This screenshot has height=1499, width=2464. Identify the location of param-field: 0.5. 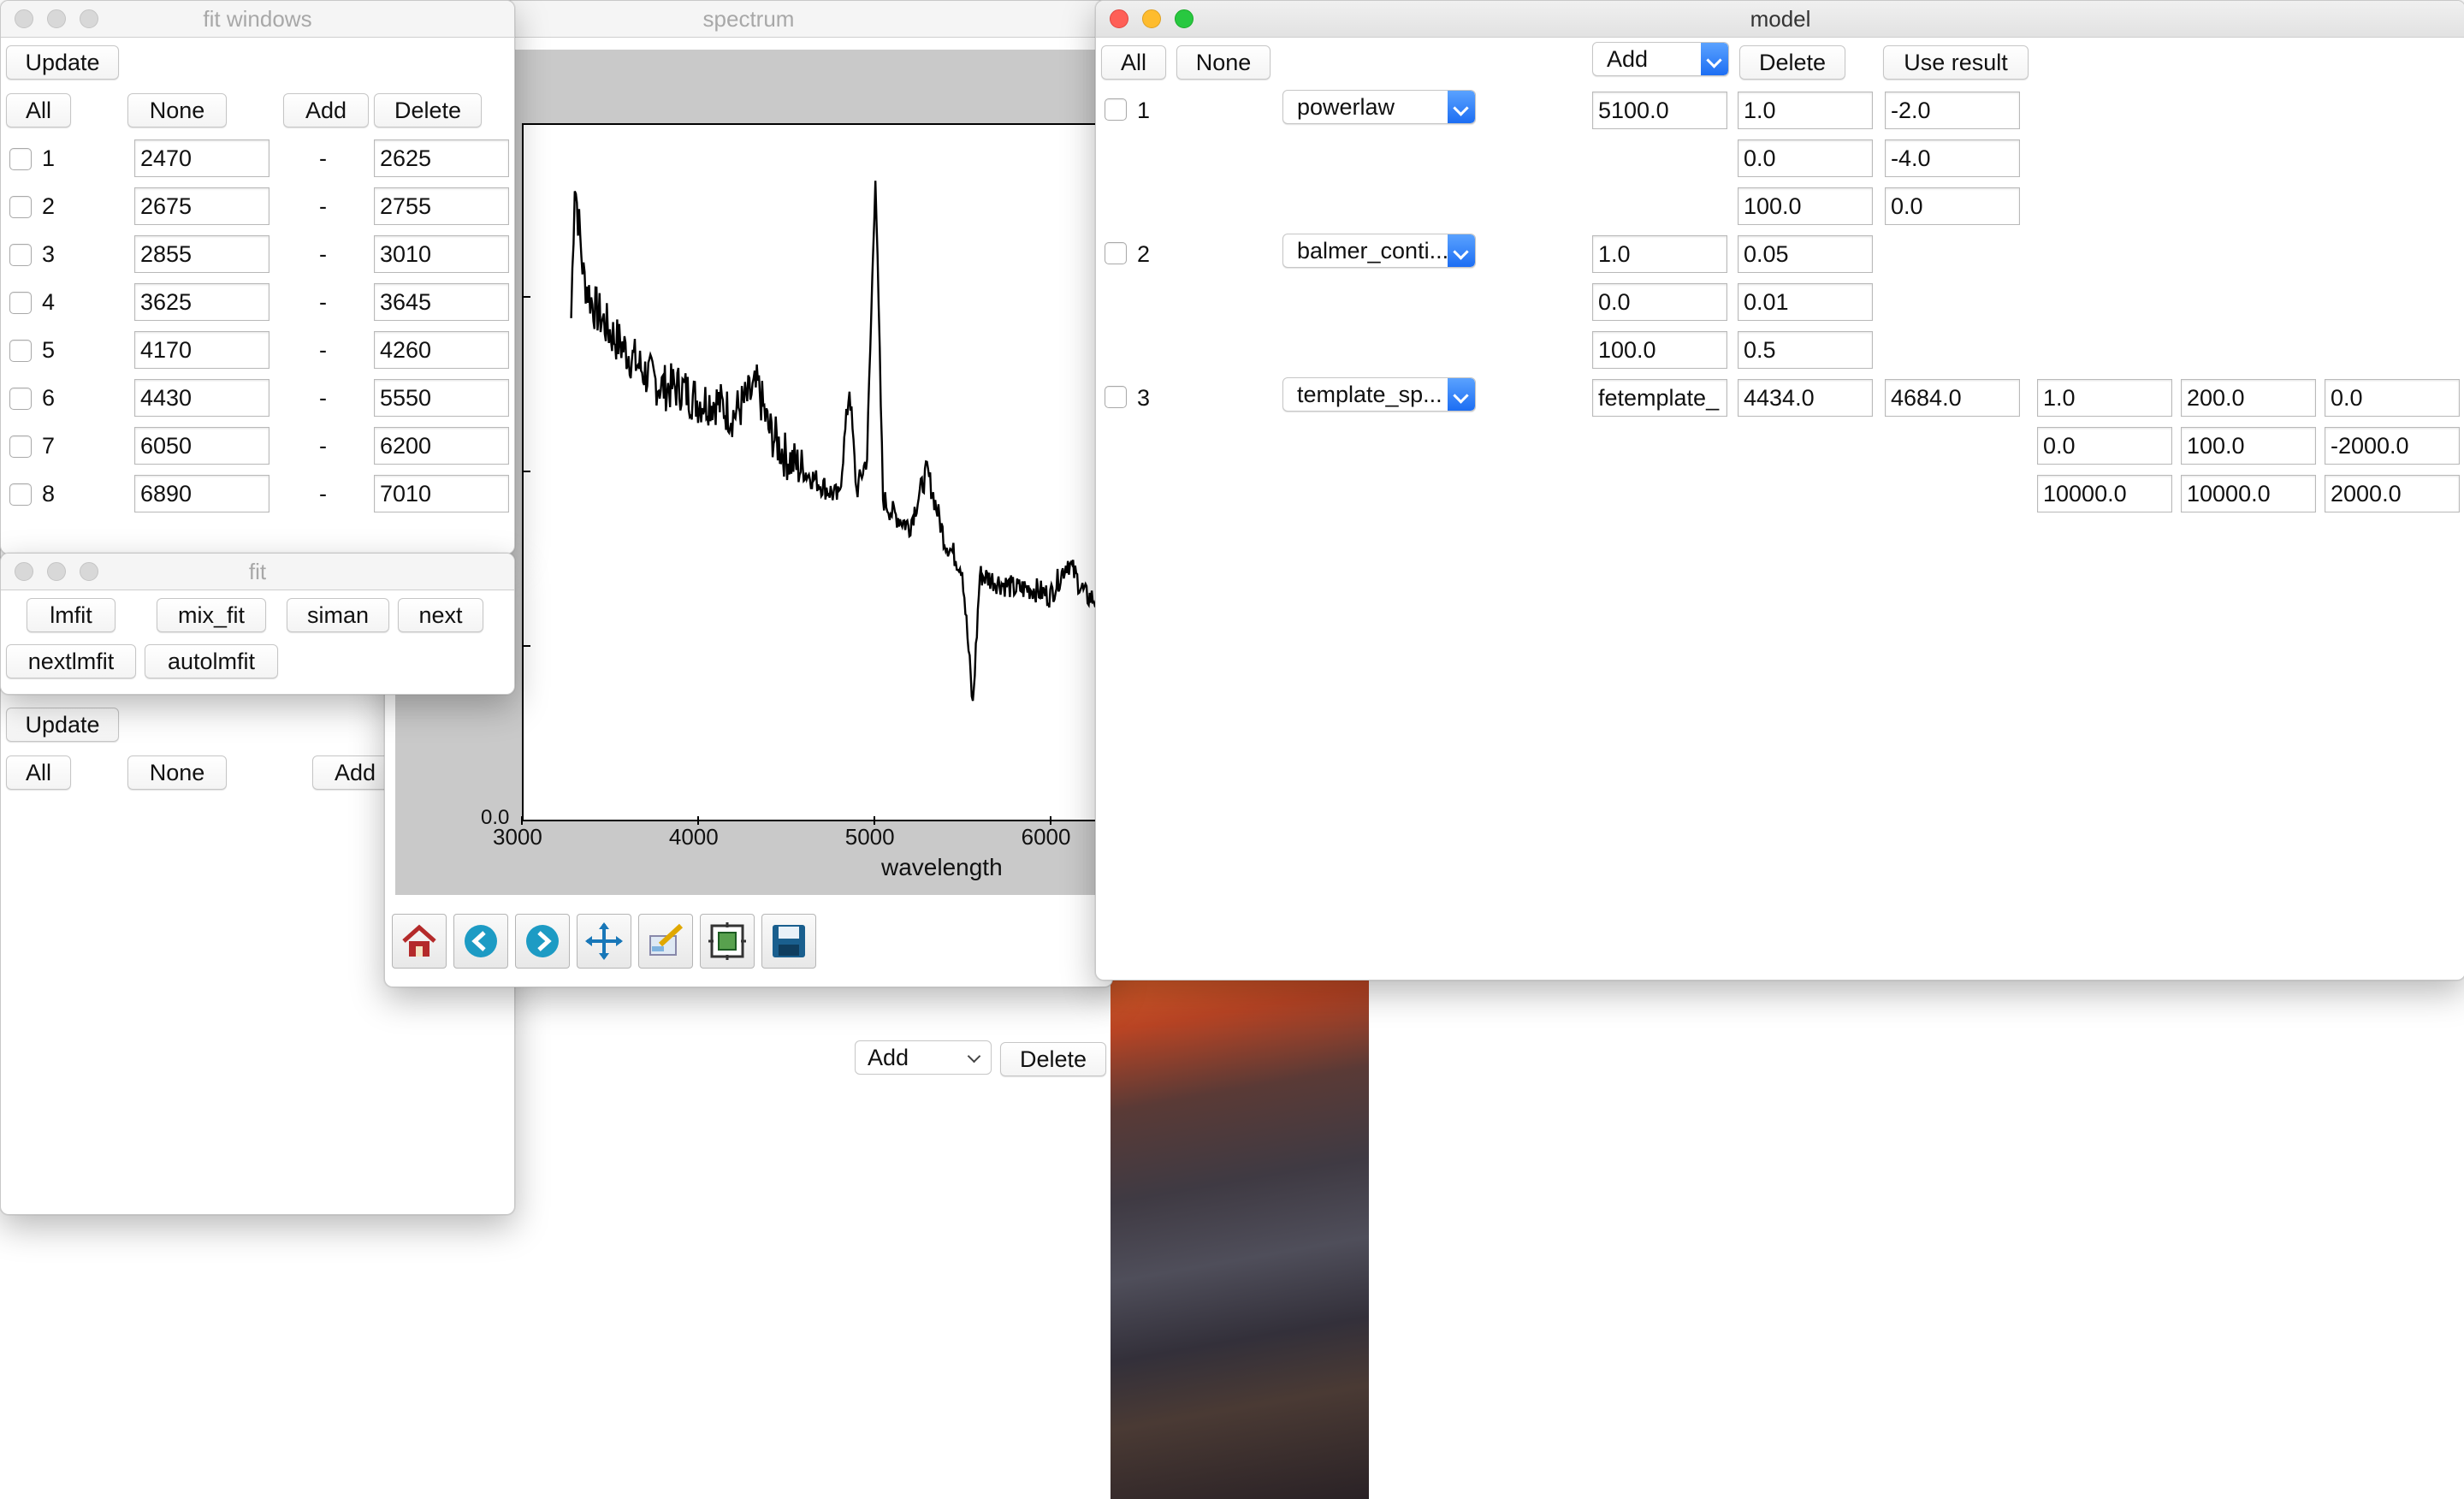
(1805, 350).